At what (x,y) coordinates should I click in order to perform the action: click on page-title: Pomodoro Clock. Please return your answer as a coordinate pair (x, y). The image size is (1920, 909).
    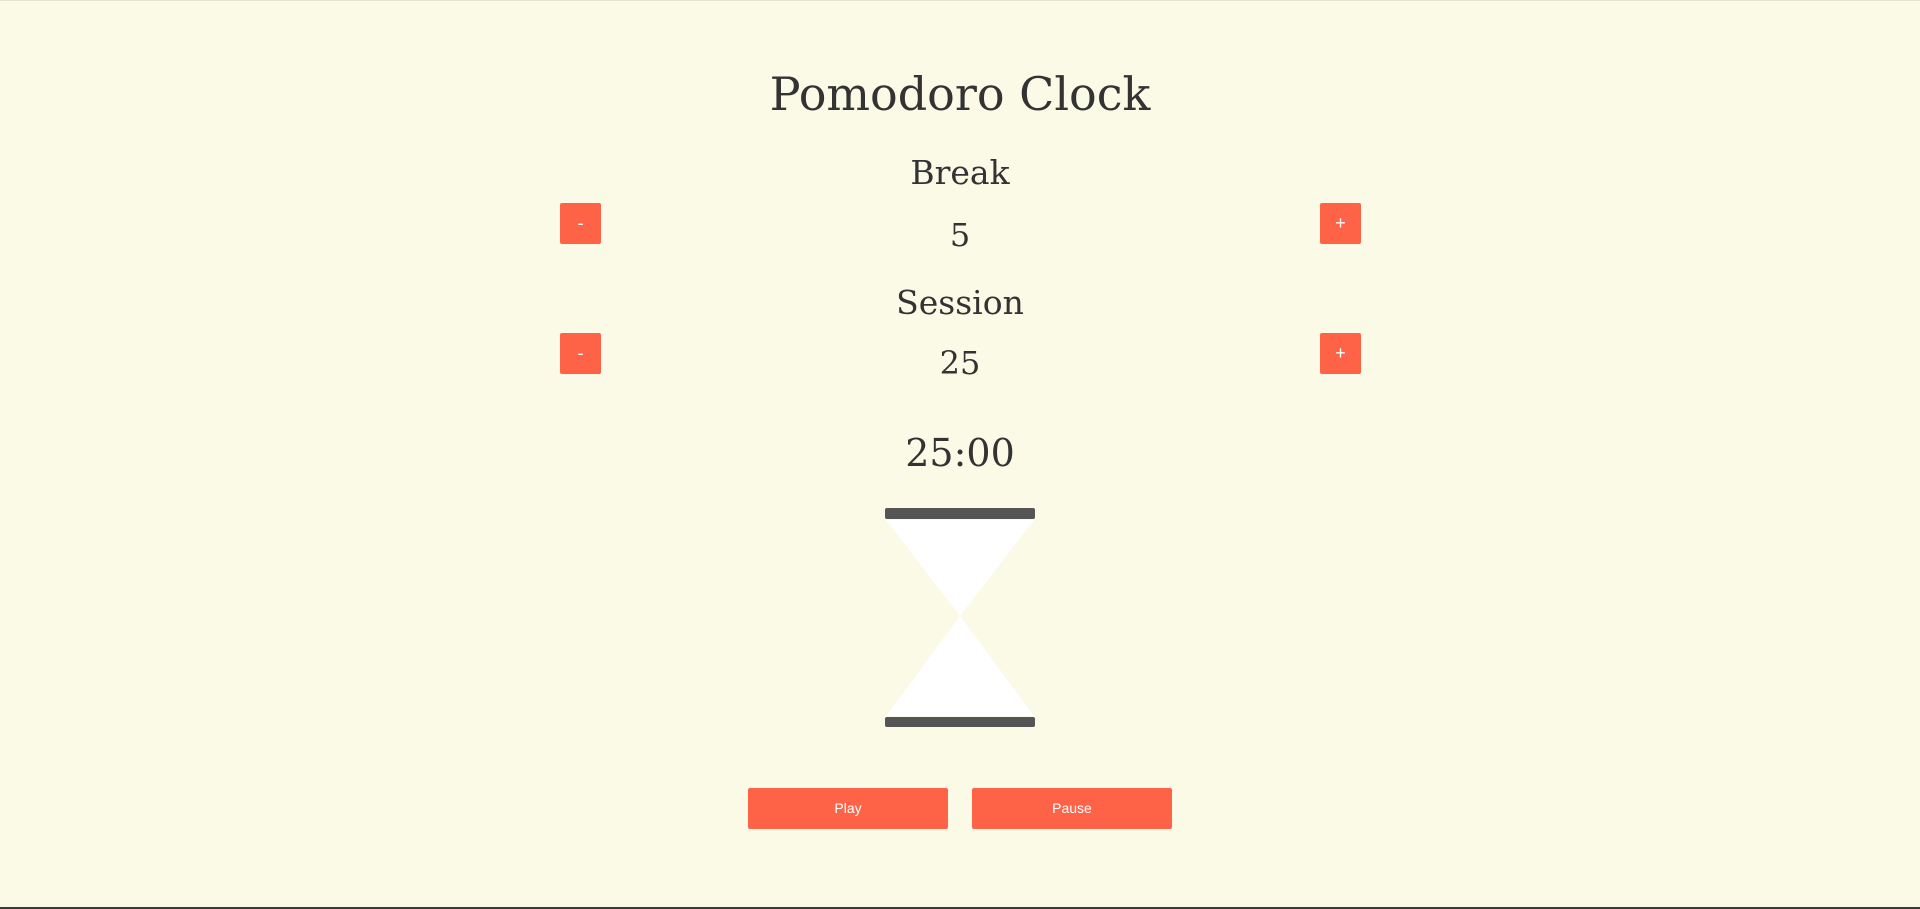
    Looking at the image, I should click on (960, 94).